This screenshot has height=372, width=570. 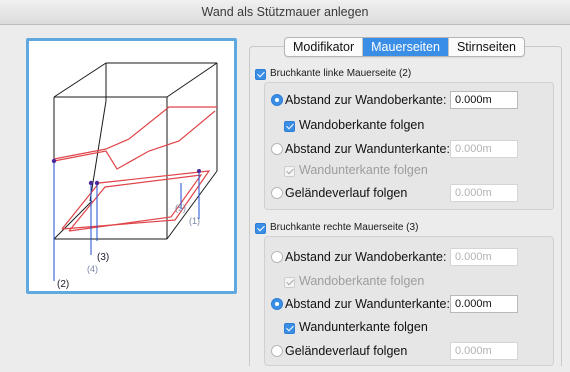 I want to click on right-label-abstand-unter: Abstand zur Wandunterkante:, so click(x=367, y=304).